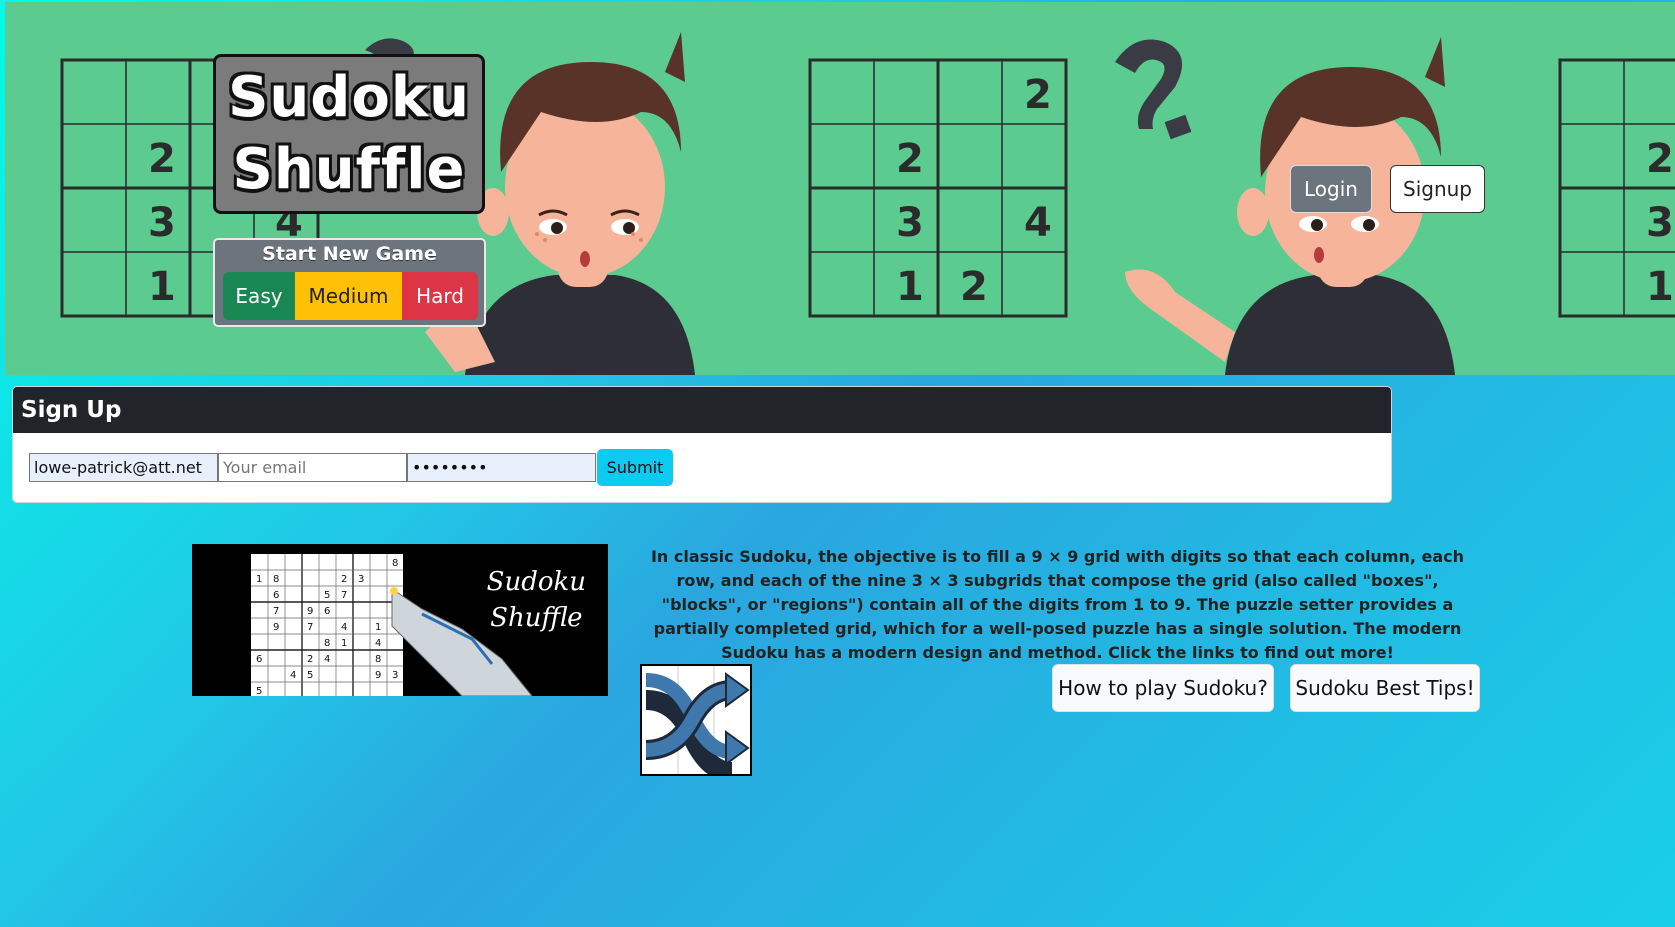 This screenshot has height=927, width=1675. What do you see at coordinates (702, 410) in the screenshot?
I see `signup-card-title: Sign Up` at bounding box center [702, 410].